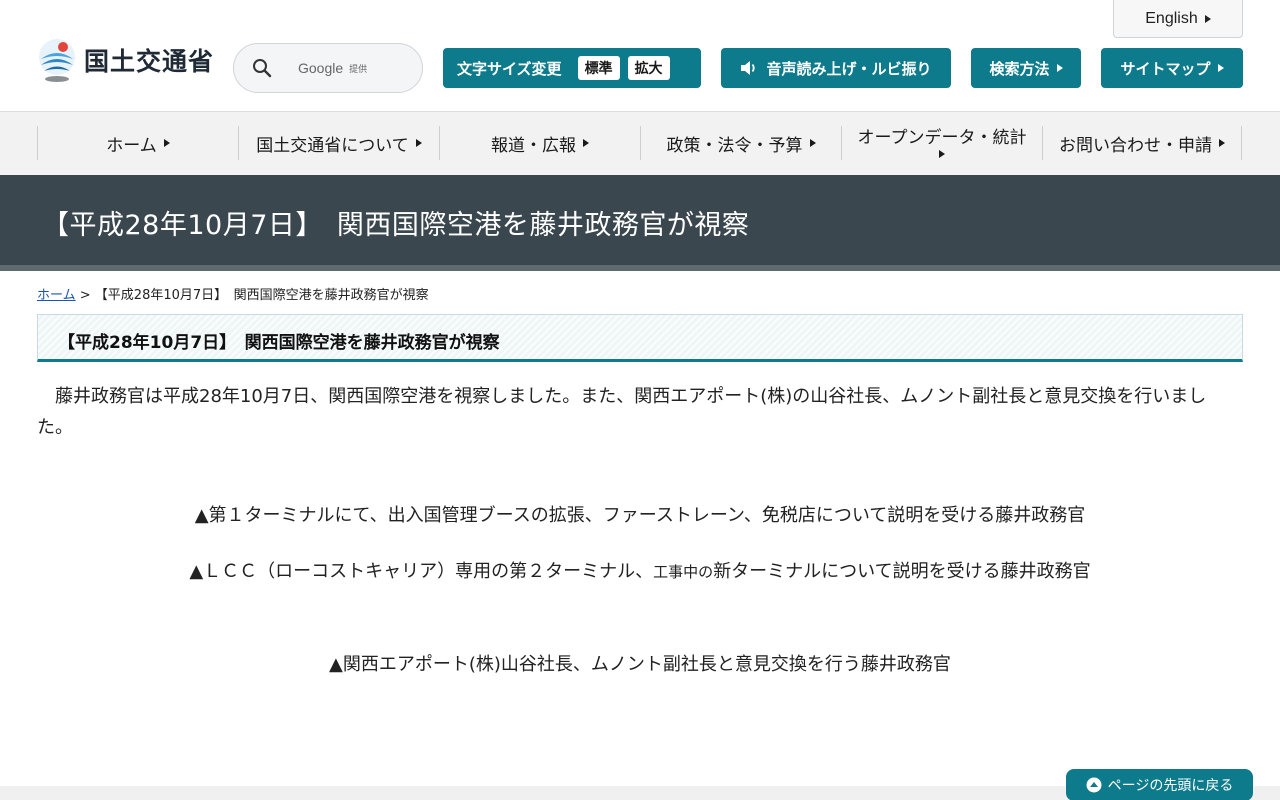  I want to click on font-size-standard-button: 標準, so click(598, 68).